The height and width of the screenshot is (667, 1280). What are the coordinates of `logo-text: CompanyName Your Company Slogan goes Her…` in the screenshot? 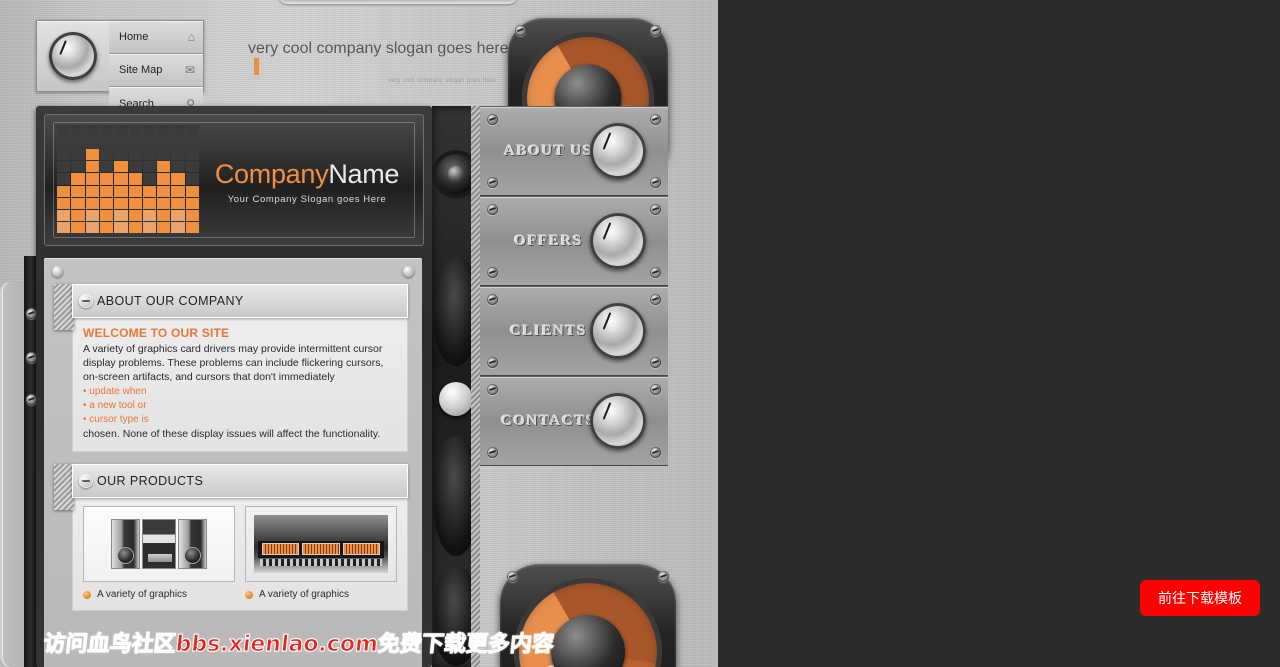 It's located at (307, 183).